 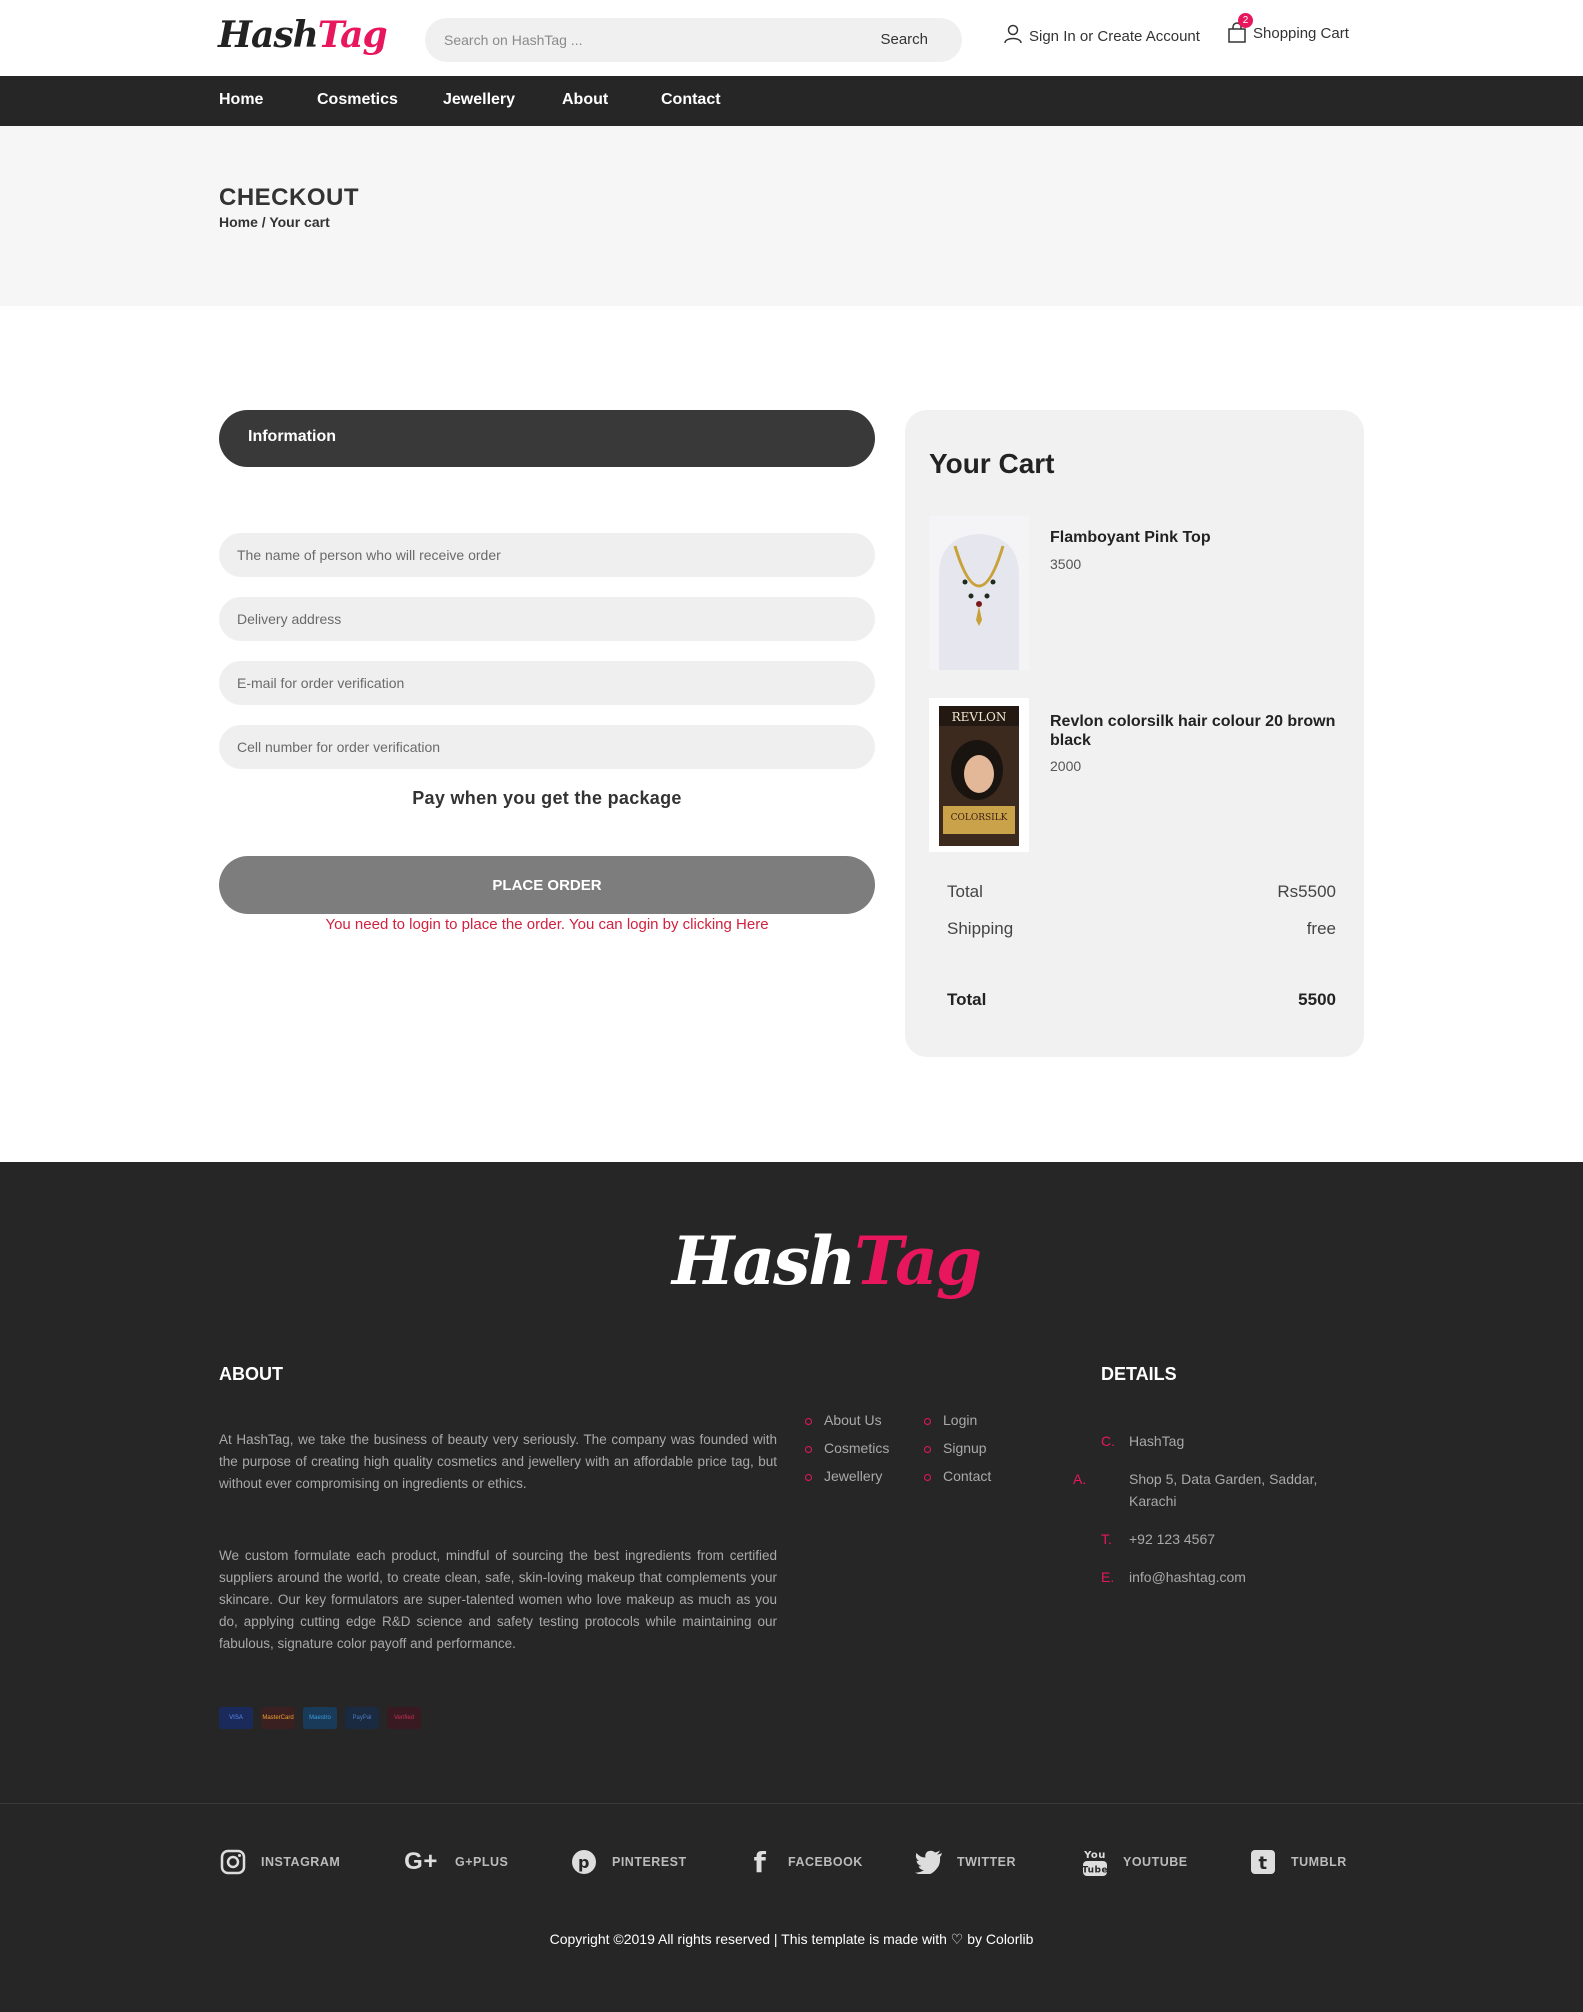 I want to click on social-youtube: You Tube YOUTUBE, so click(x=1134, y=1862).